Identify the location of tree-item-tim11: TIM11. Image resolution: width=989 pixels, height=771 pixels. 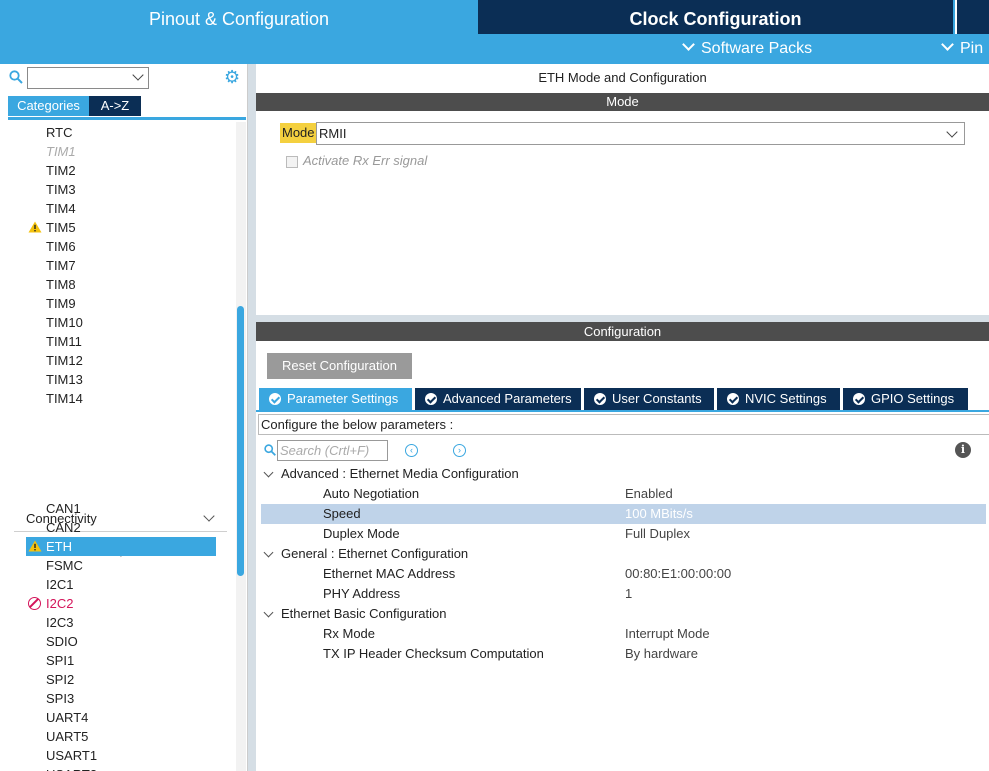
(64, 341).